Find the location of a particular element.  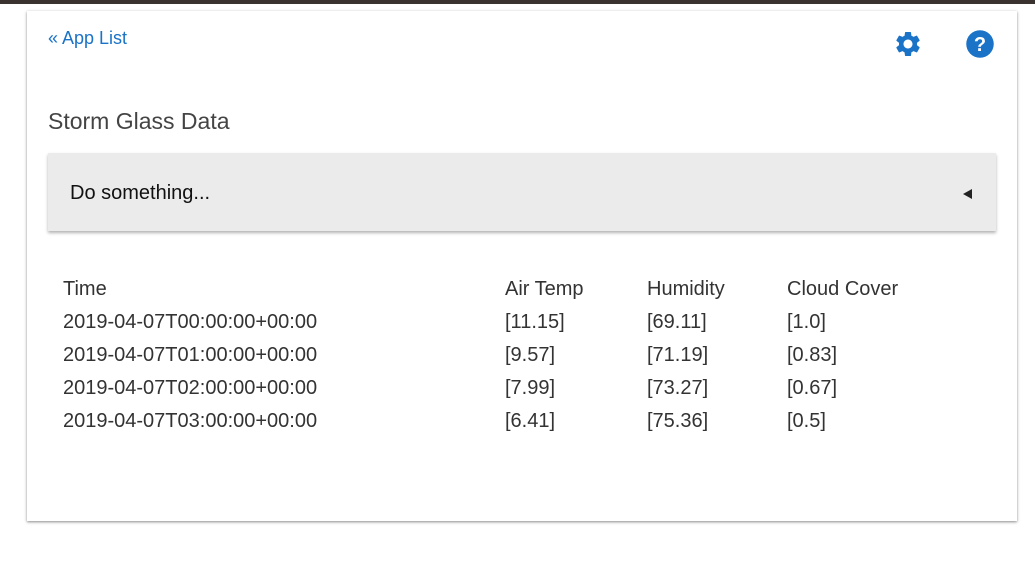

cell-air-temp: [6.41] is located at coordinates (530, 421).